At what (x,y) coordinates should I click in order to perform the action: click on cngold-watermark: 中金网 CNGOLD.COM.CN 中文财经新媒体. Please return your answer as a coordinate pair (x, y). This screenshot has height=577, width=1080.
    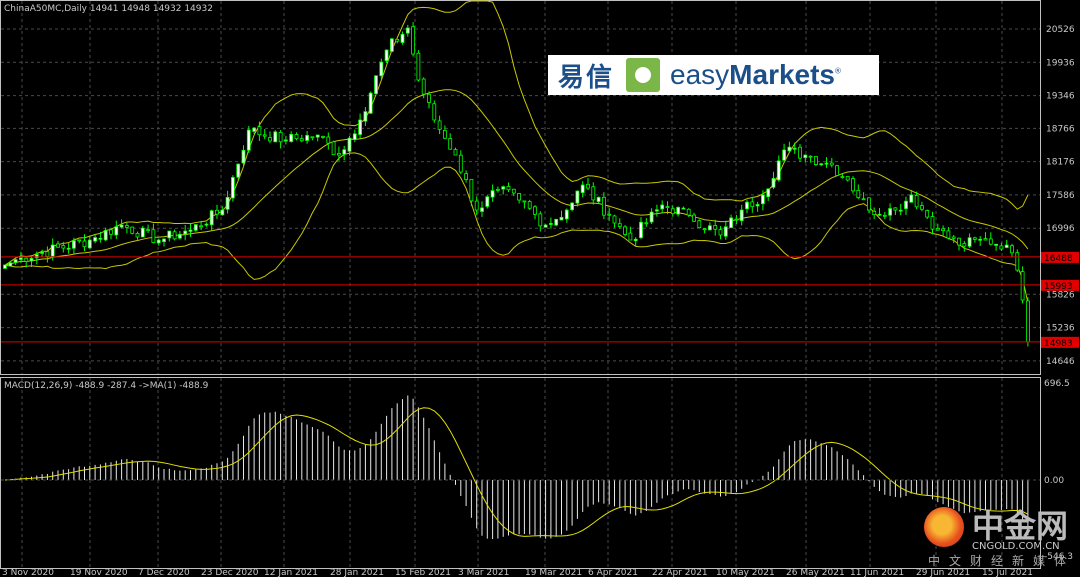
    Looking at the image, I should click on (1000, 536).